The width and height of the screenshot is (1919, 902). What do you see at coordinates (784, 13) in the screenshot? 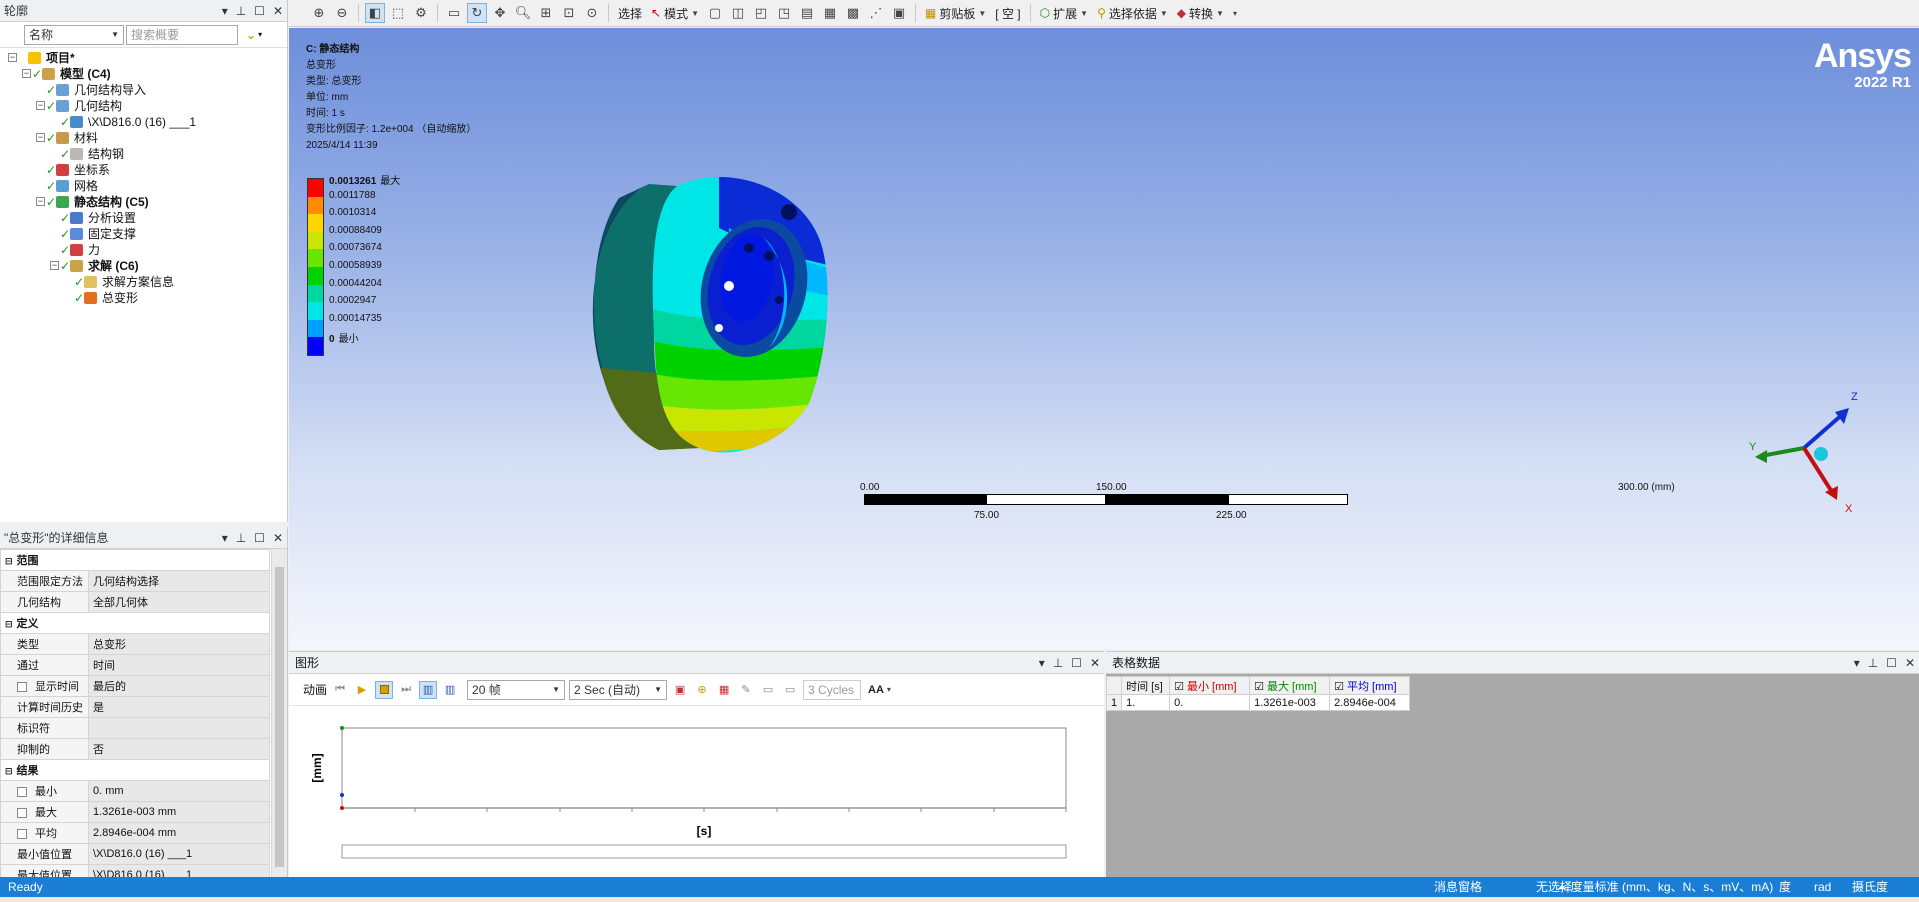
I see `select-body-icon: ◳` at bounding box center [784, 13].